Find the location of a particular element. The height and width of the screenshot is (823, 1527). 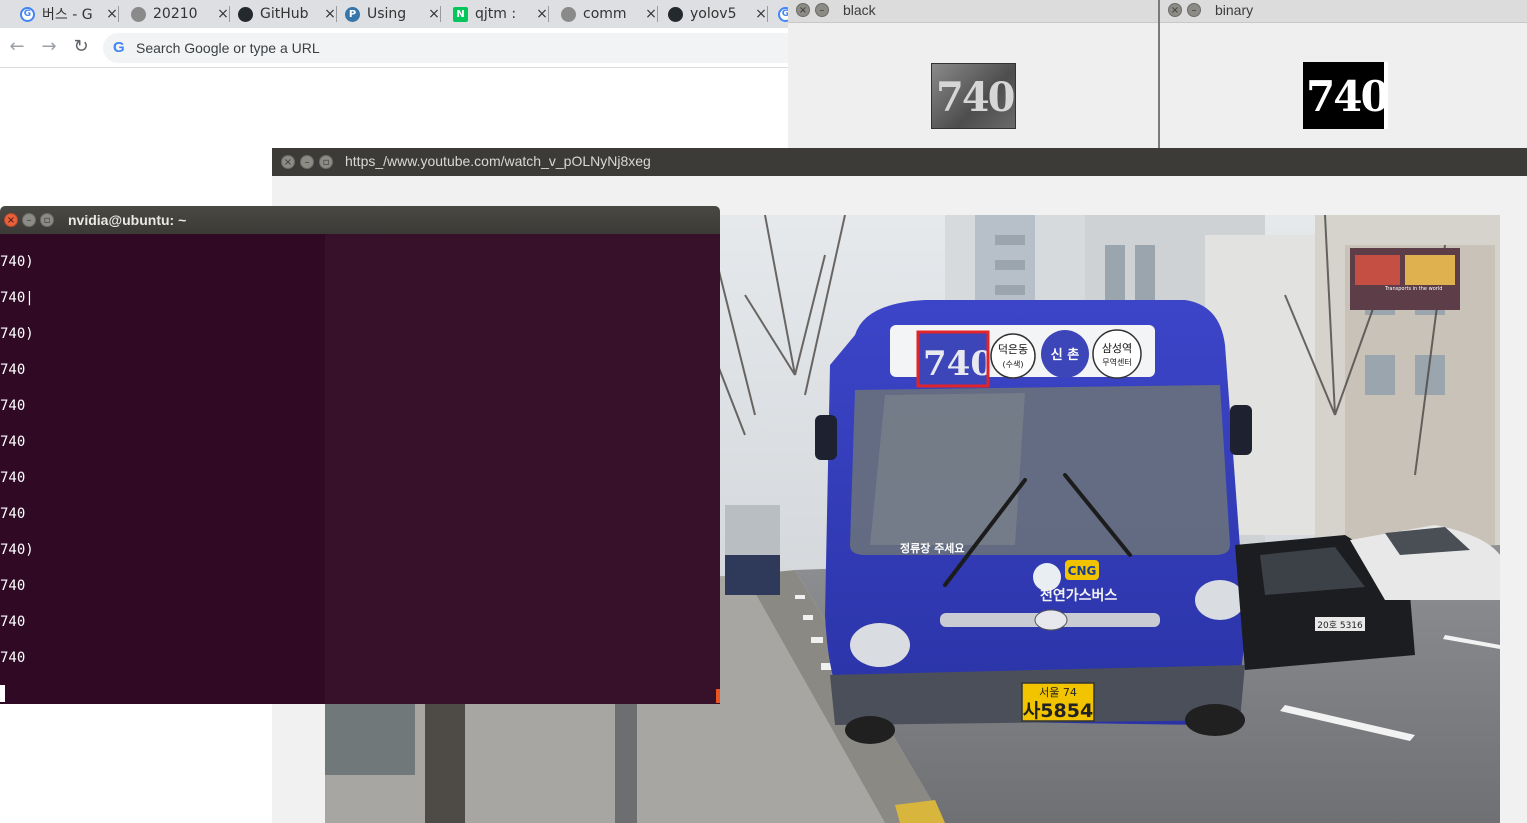

python-icon: P is located at coordinates (352, 14).